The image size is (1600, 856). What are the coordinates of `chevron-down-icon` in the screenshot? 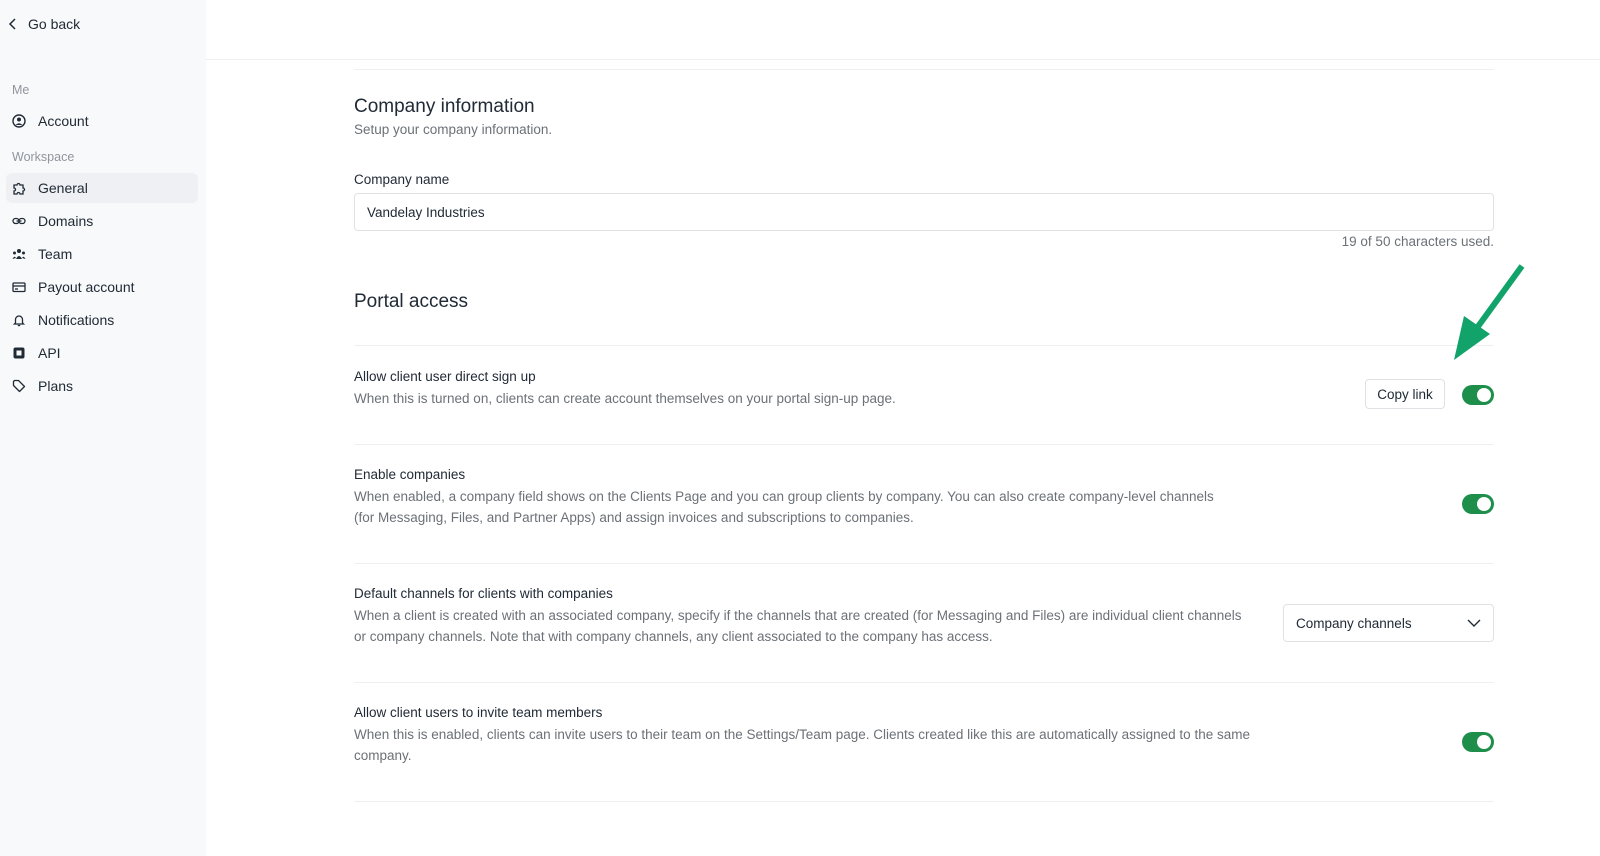 It's located at (1474, 623).